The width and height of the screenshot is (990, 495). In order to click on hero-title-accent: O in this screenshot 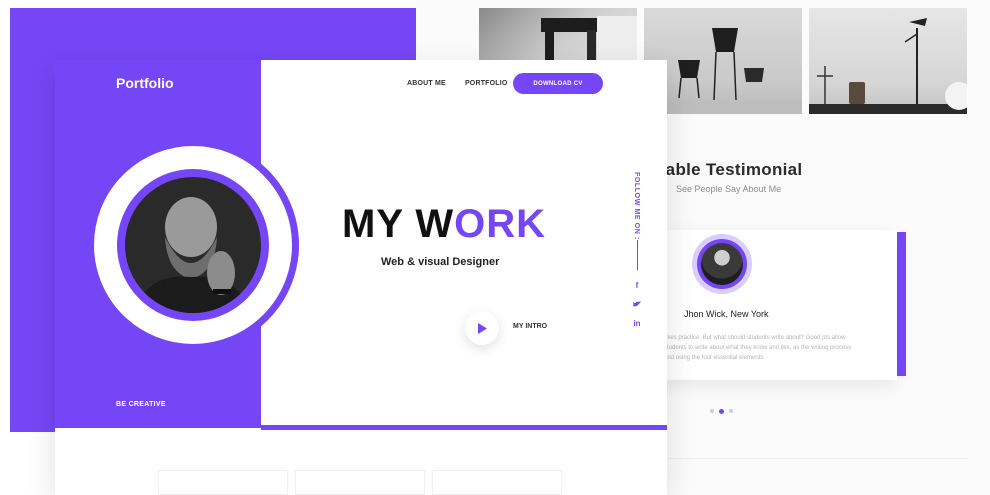, I will do `click(470, 224)`.